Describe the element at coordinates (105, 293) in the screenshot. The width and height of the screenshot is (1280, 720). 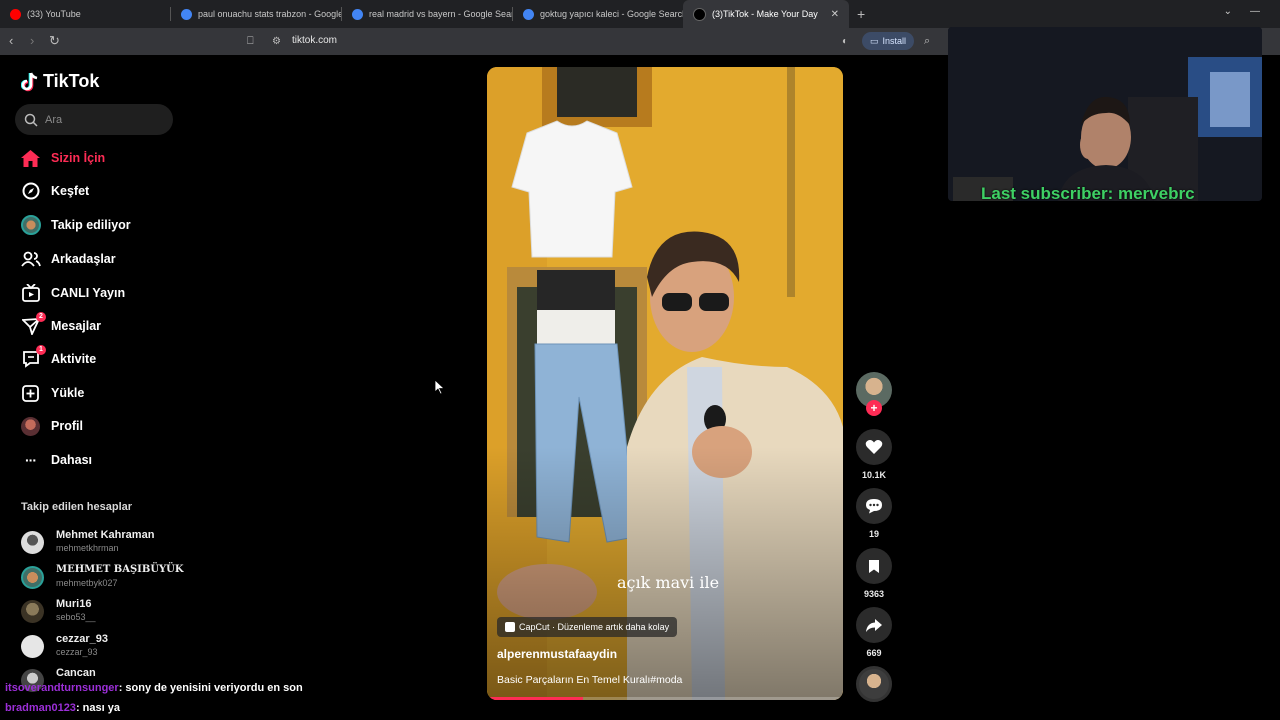
I see `nav-item-live: CANLI Yayın` at that location.